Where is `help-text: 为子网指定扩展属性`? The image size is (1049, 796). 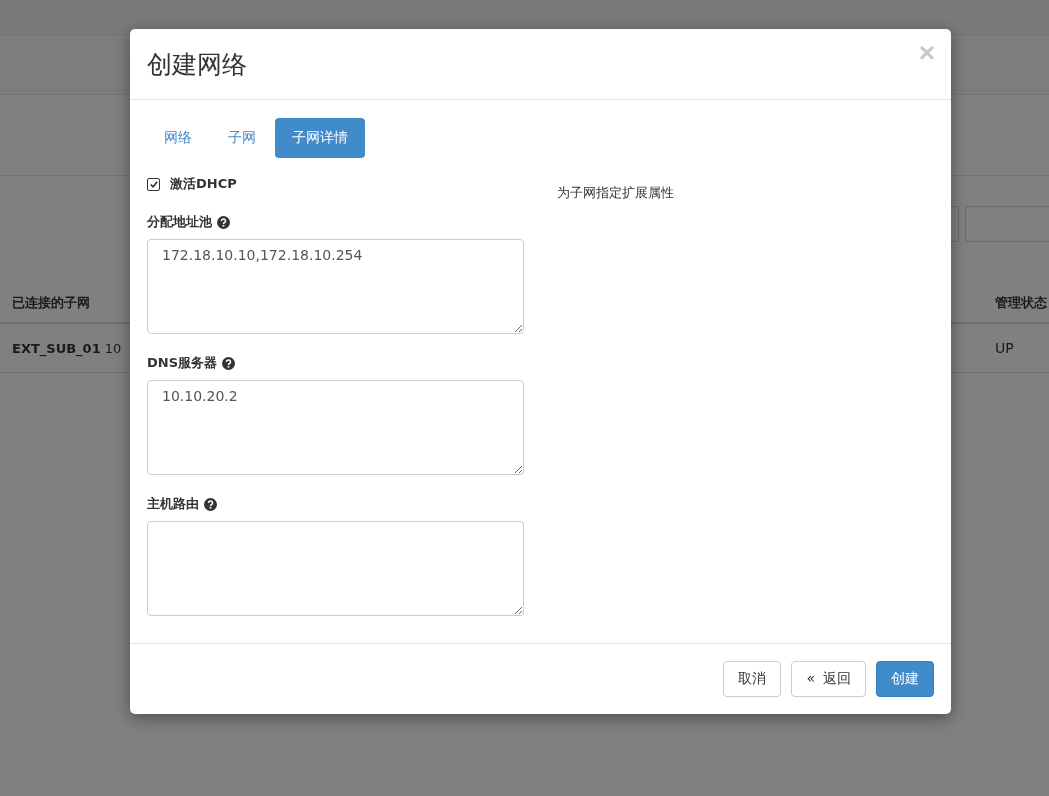
help-text: 为子网指定扩展属性 is located at coordinates (615, 193).